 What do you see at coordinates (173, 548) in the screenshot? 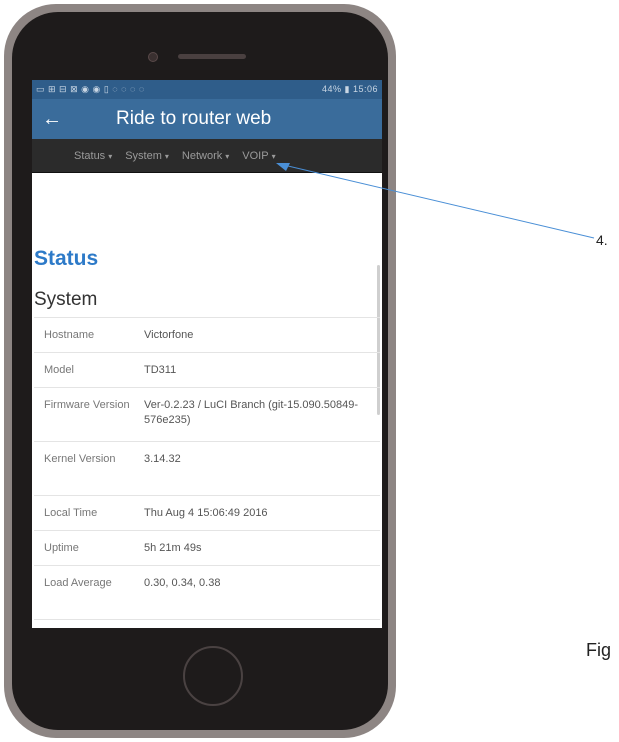
I see `row-value: 5h 21m 49s` at bounding box center [173, 548].